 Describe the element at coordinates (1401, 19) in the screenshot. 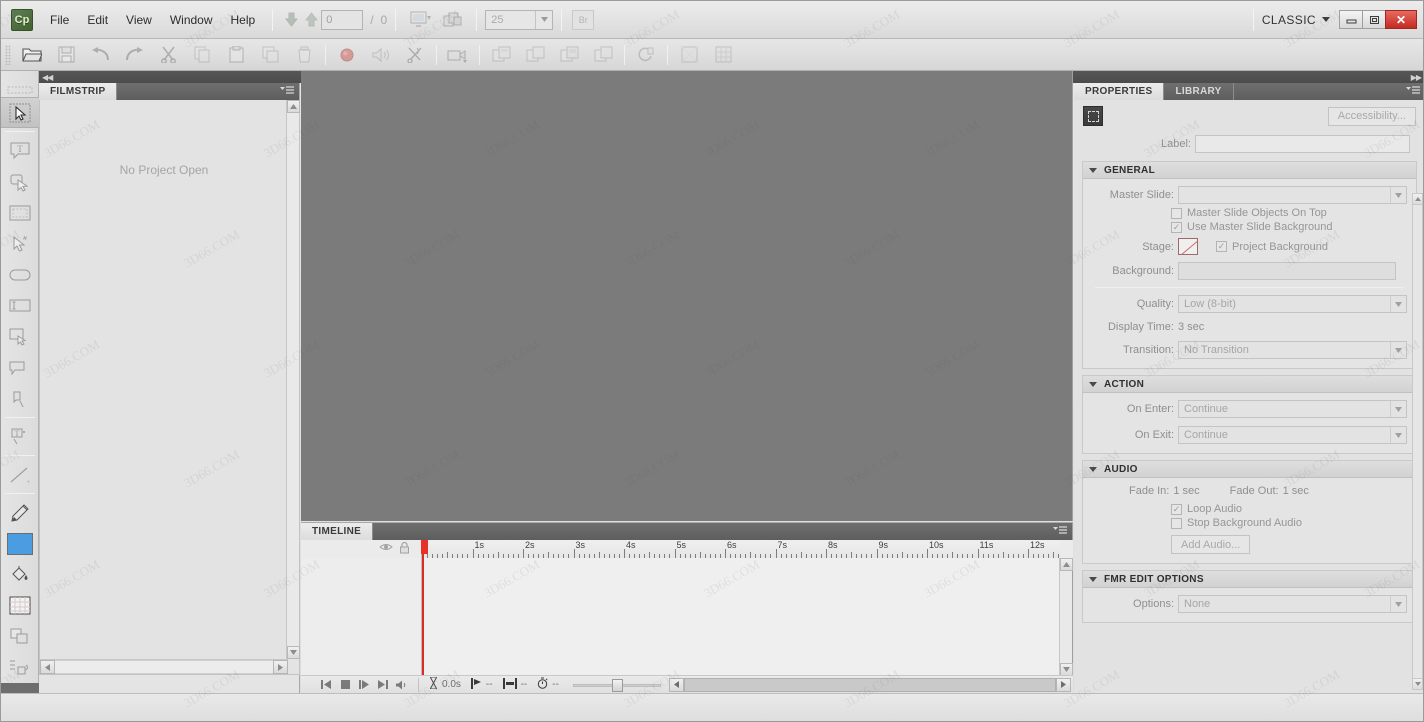

I see `close-button: ✕` at that location.